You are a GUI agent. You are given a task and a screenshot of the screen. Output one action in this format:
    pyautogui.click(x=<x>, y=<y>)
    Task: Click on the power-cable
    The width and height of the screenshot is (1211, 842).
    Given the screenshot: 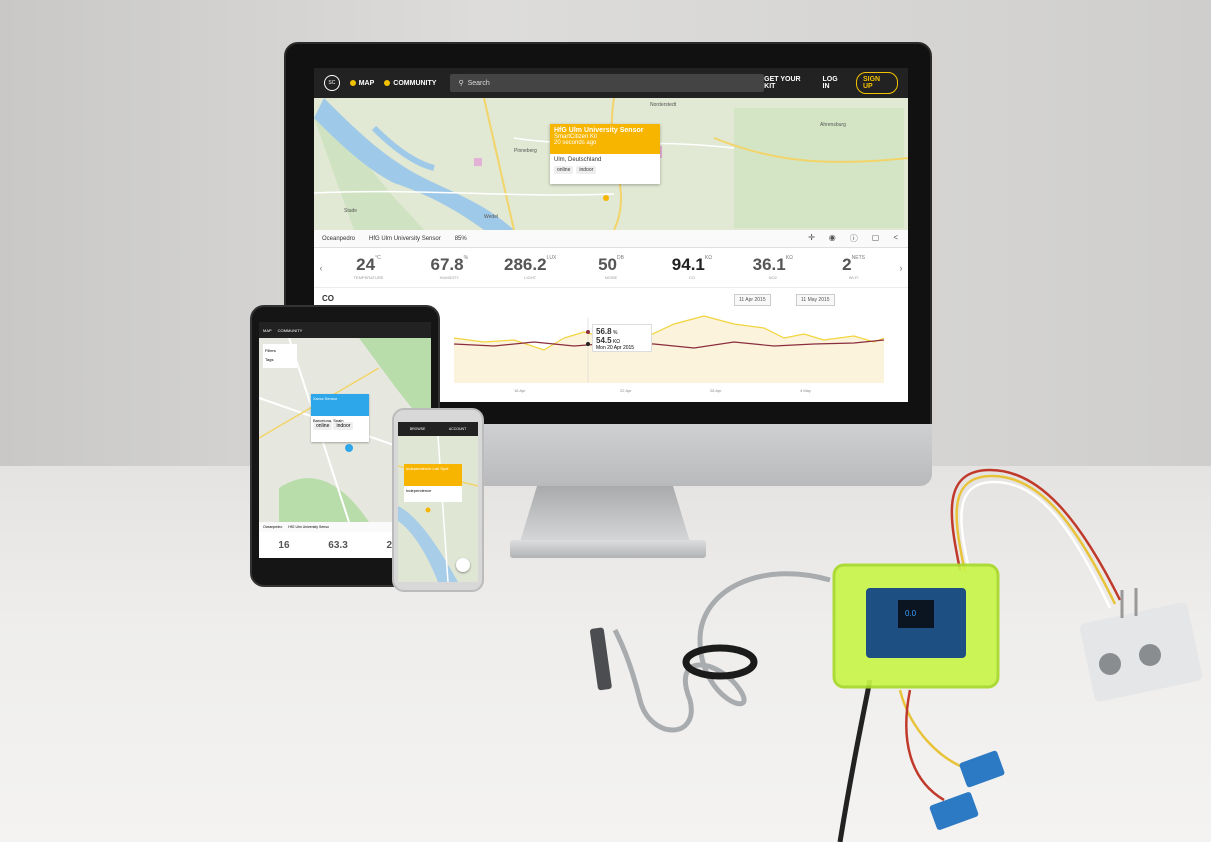 What is the action you would take?
    pyautogui.click(x=855, y=760)
    